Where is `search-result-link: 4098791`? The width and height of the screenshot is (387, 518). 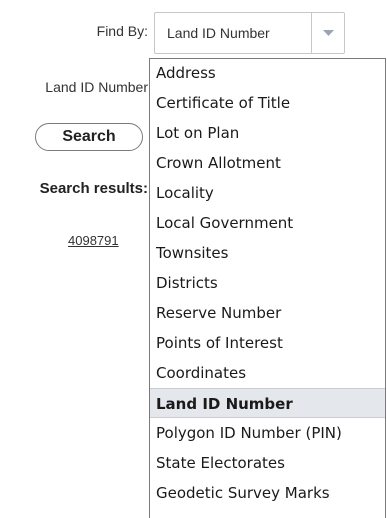 search-result-link: 4098791 is located at coordinates (93, 240).